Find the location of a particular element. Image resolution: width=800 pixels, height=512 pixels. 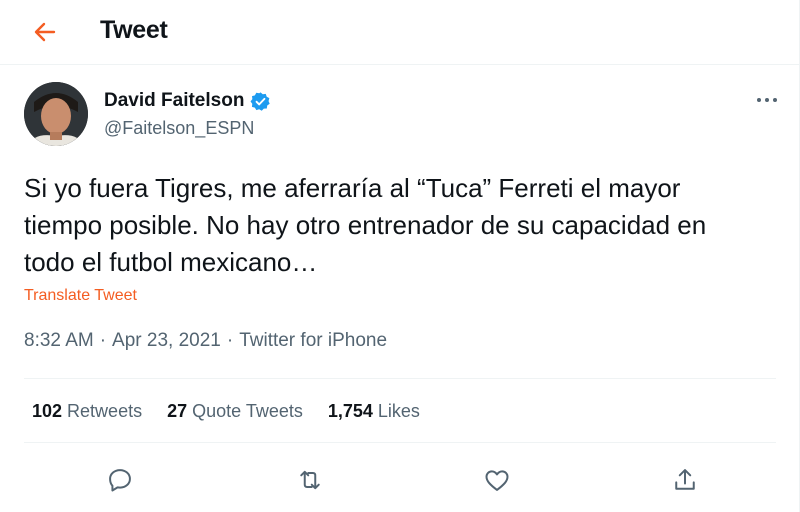

likes-count: 1,754 is located at coordinates (350, 411).